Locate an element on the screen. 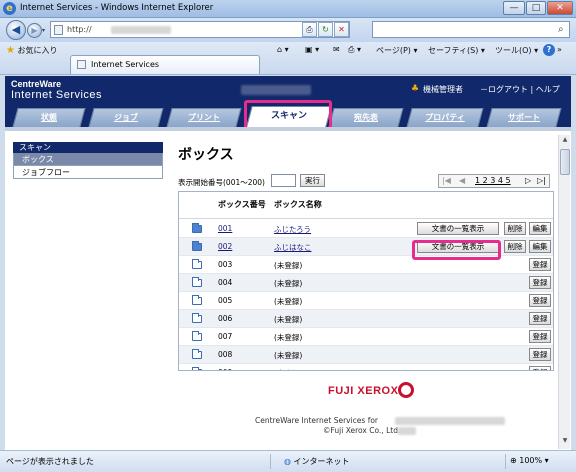 The image size is (576, 472). table-row: 008 (未登録) 登録 is located at coordinates (366, 355).